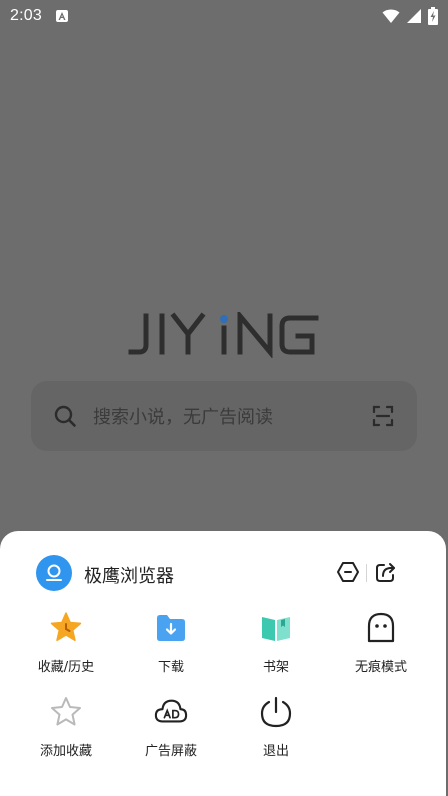 This screenshot has width=448, height=796. What do you see at coordinates (224, 16) in the screenshot?
I see `status-bar: 2:03` at bounding box center [224, 16].